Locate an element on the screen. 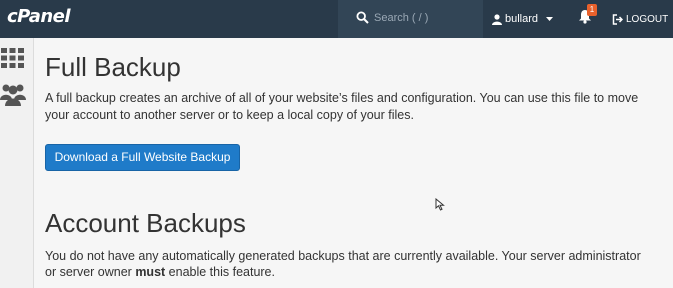 This screenshot has width=673, height=288. logout-button: LOGOUT is located at coordinates (642, 19).